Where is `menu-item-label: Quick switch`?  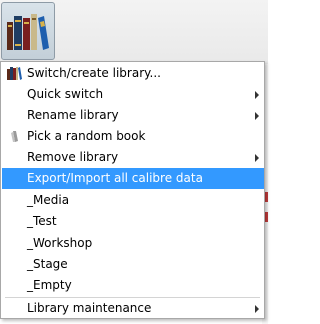
menu-item-label: Quick switch is located at coordinates (65, 94).